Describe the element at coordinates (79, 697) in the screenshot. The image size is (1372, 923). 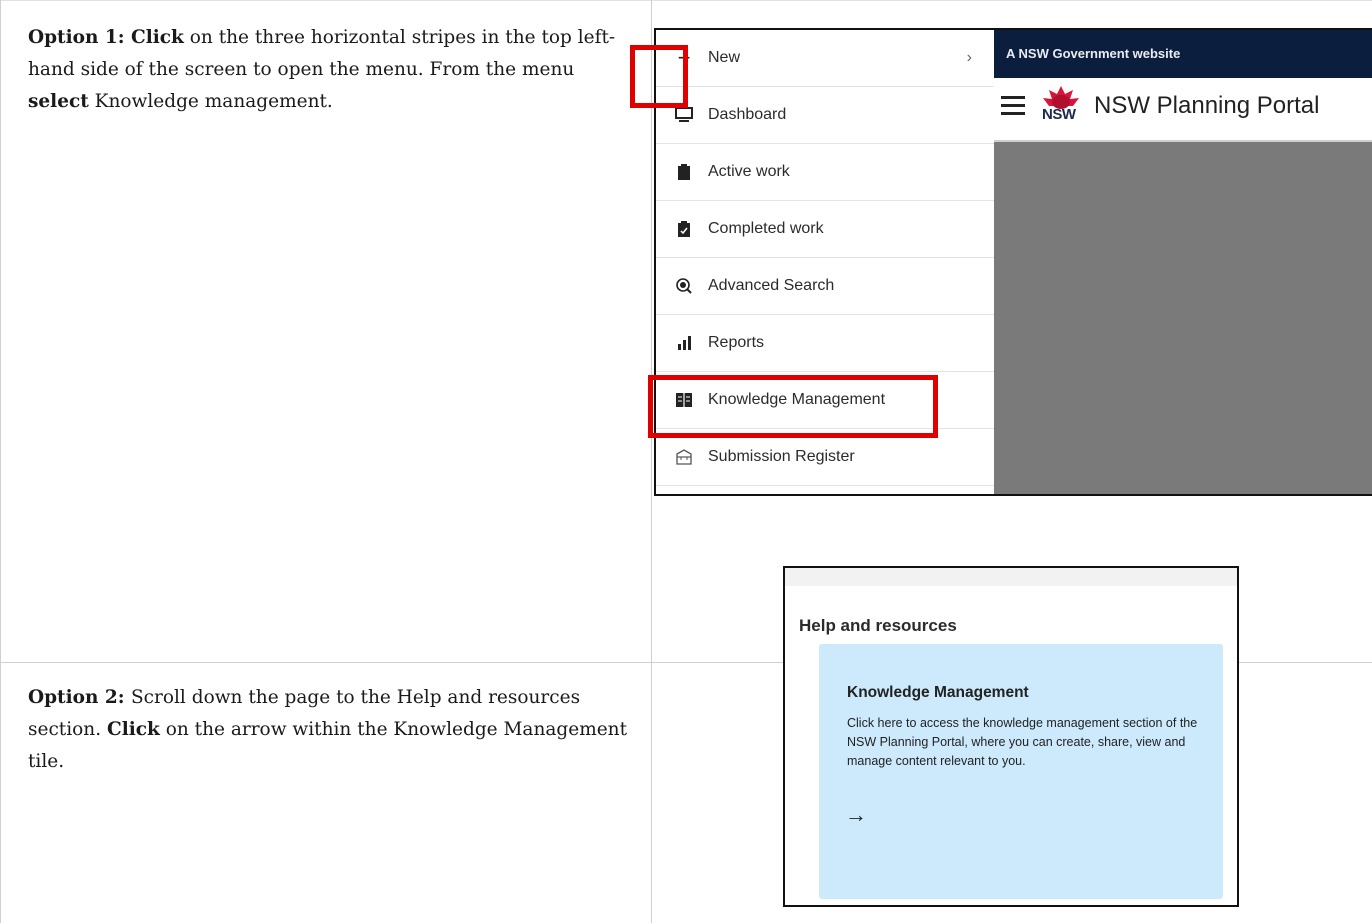
I see `text-run: Option 2:` at that location.